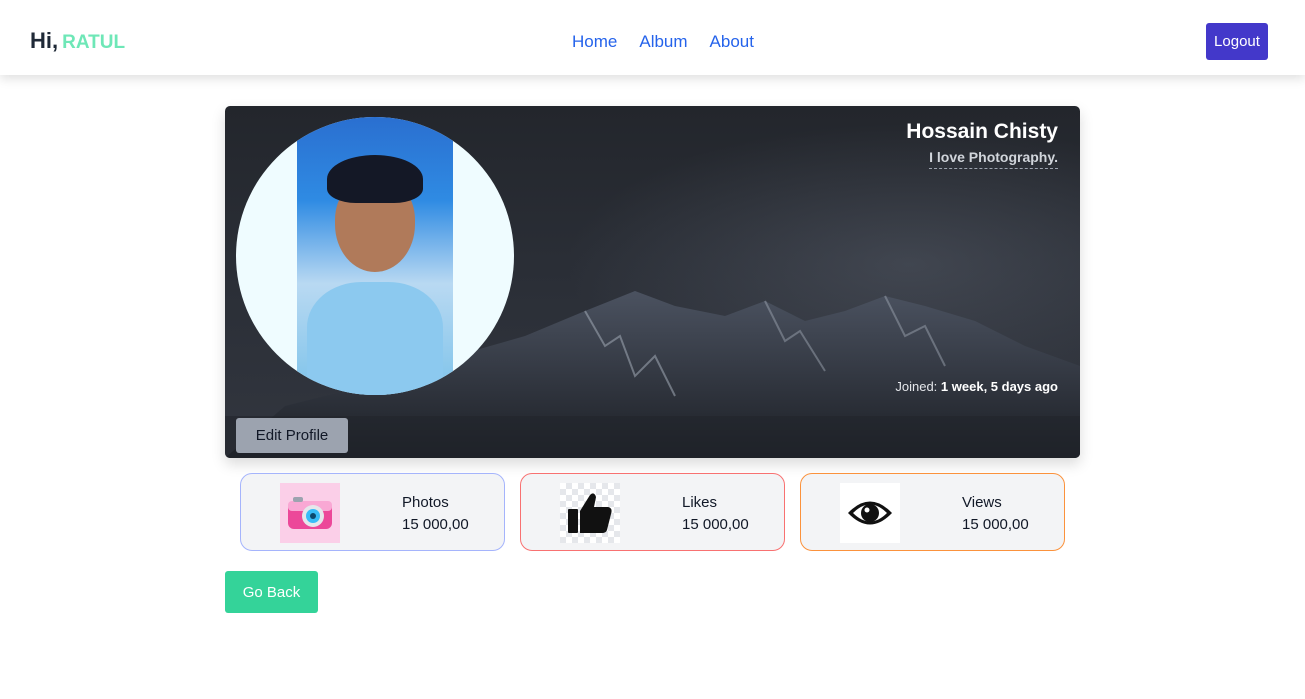  I want to click on avatar-photo, so click(375, 256).